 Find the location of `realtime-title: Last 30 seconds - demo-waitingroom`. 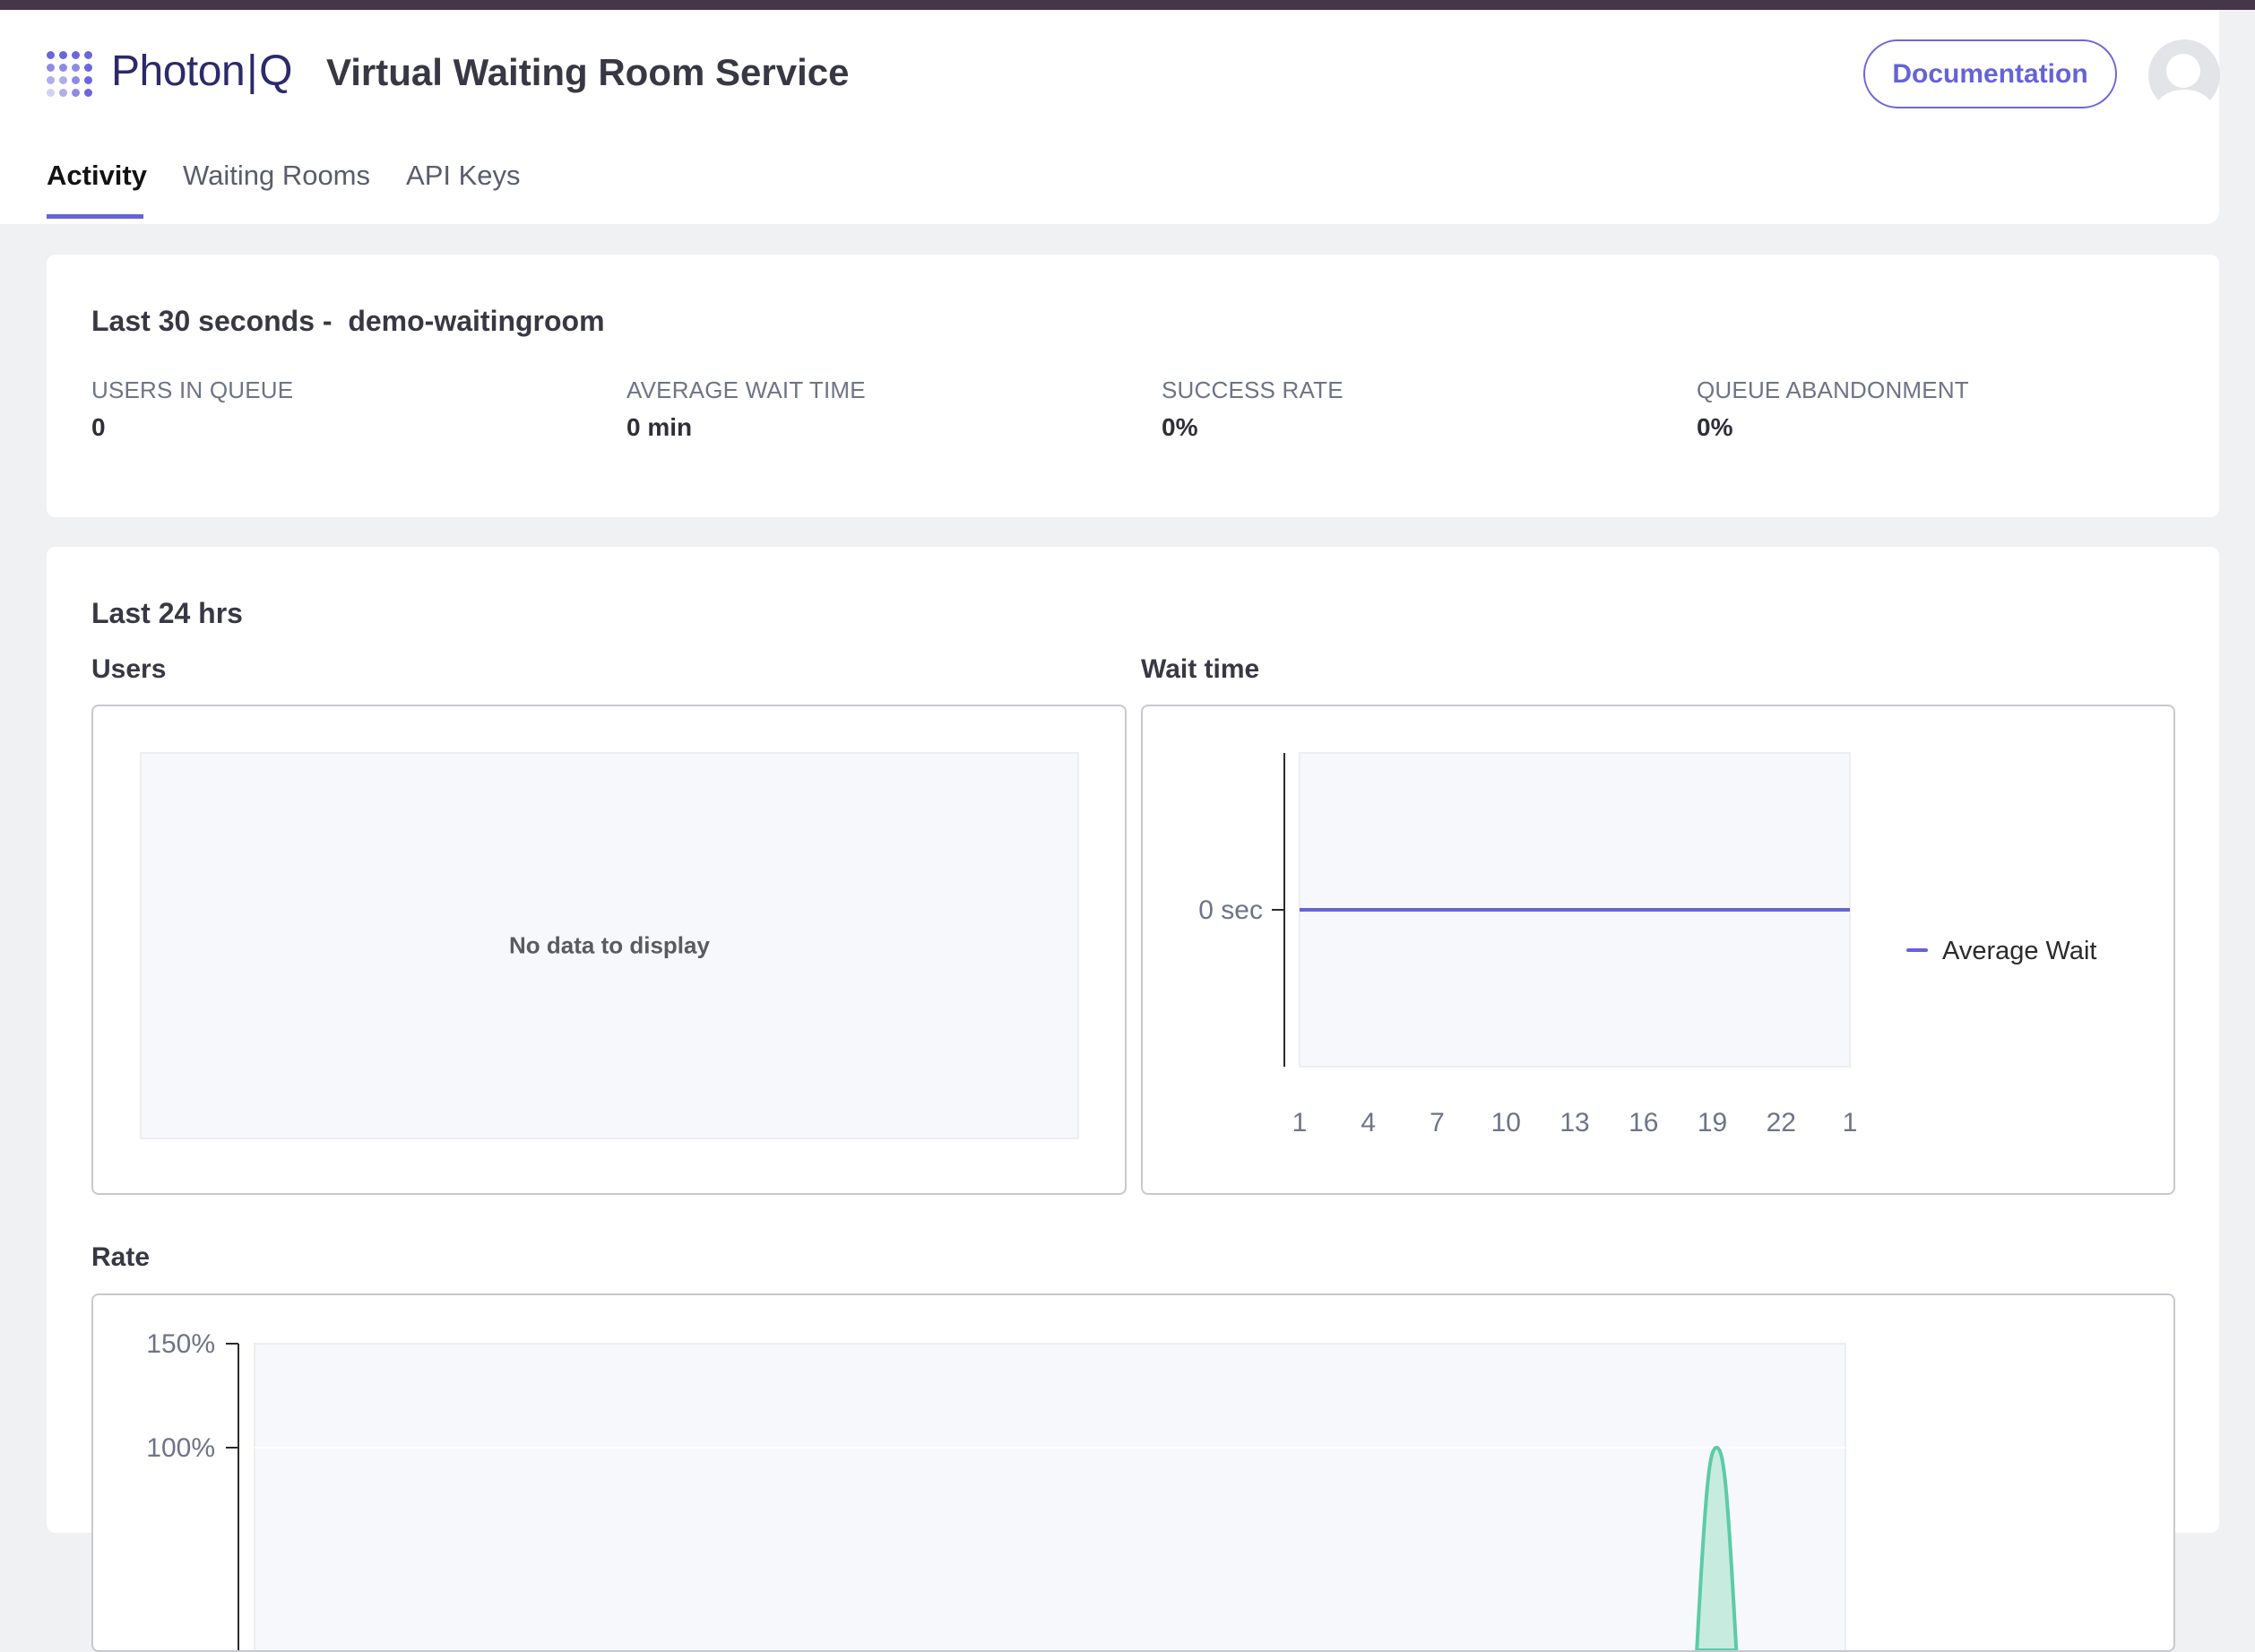

realtime-title: Last 30 seconds - demo-waitingroom is located at coordinates (348, 321).